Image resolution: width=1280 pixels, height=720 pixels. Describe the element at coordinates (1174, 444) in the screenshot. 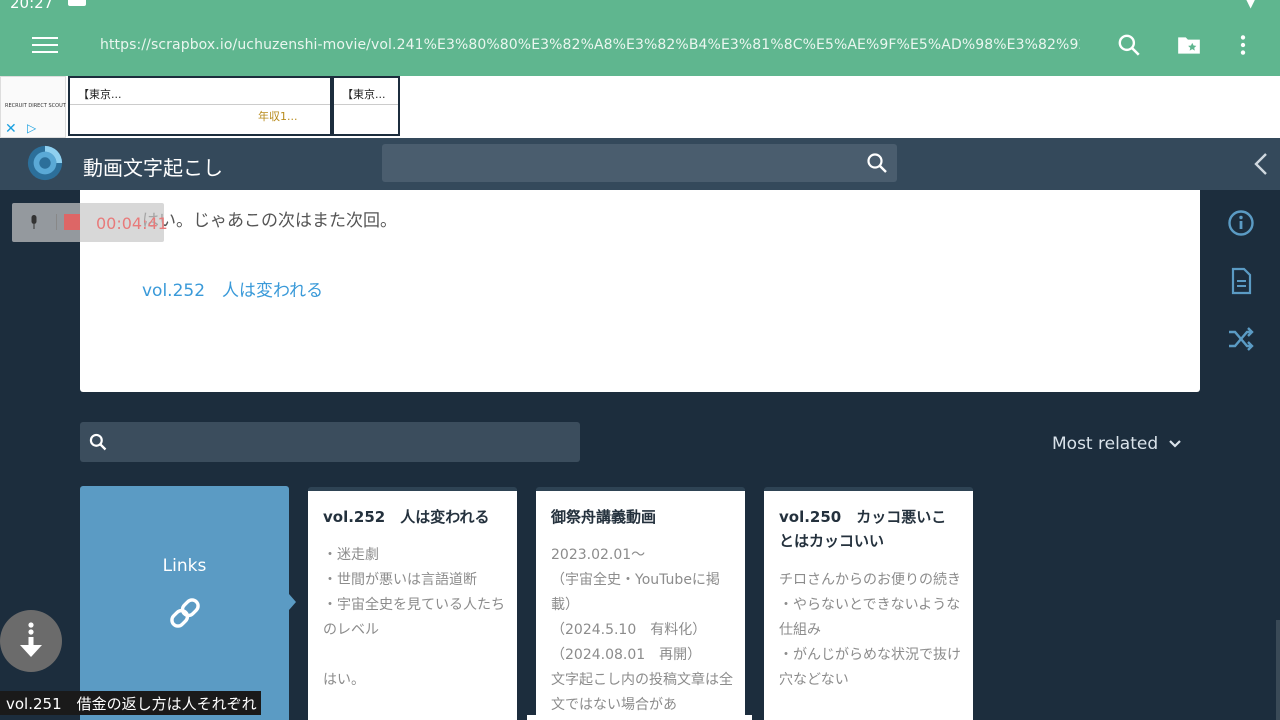

I see `chevron-down-icon` at that location.